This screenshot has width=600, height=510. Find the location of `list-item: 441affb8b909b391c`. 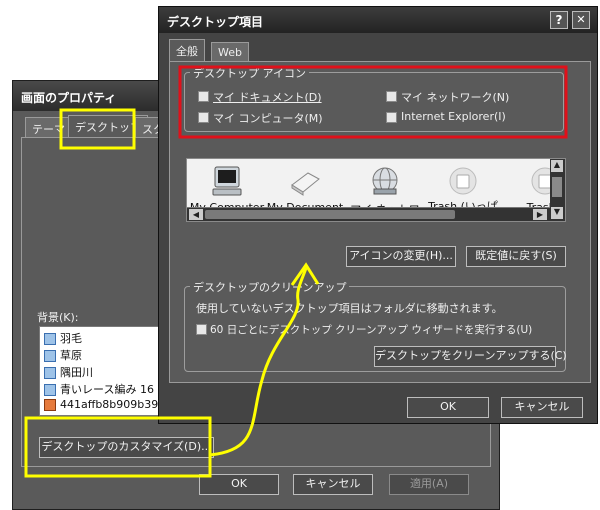

list-item: 441affb8b909b391c is located at coordinates (107, 404).